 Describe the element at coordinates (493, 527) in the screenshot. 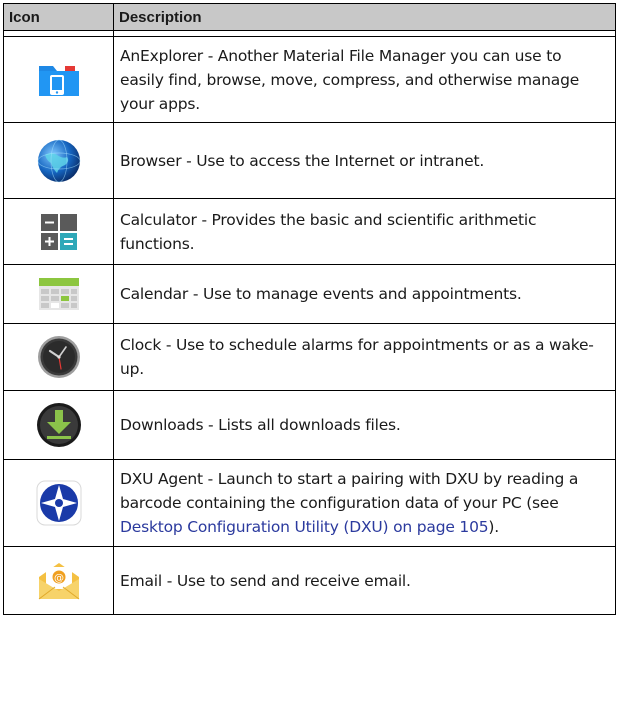

I see `row-description-text-end: ).` at that location.